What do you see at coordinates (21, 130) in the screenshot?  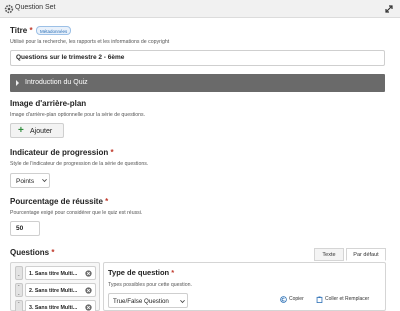 I see `plus-icon: +` at bounding box center [21, 130].